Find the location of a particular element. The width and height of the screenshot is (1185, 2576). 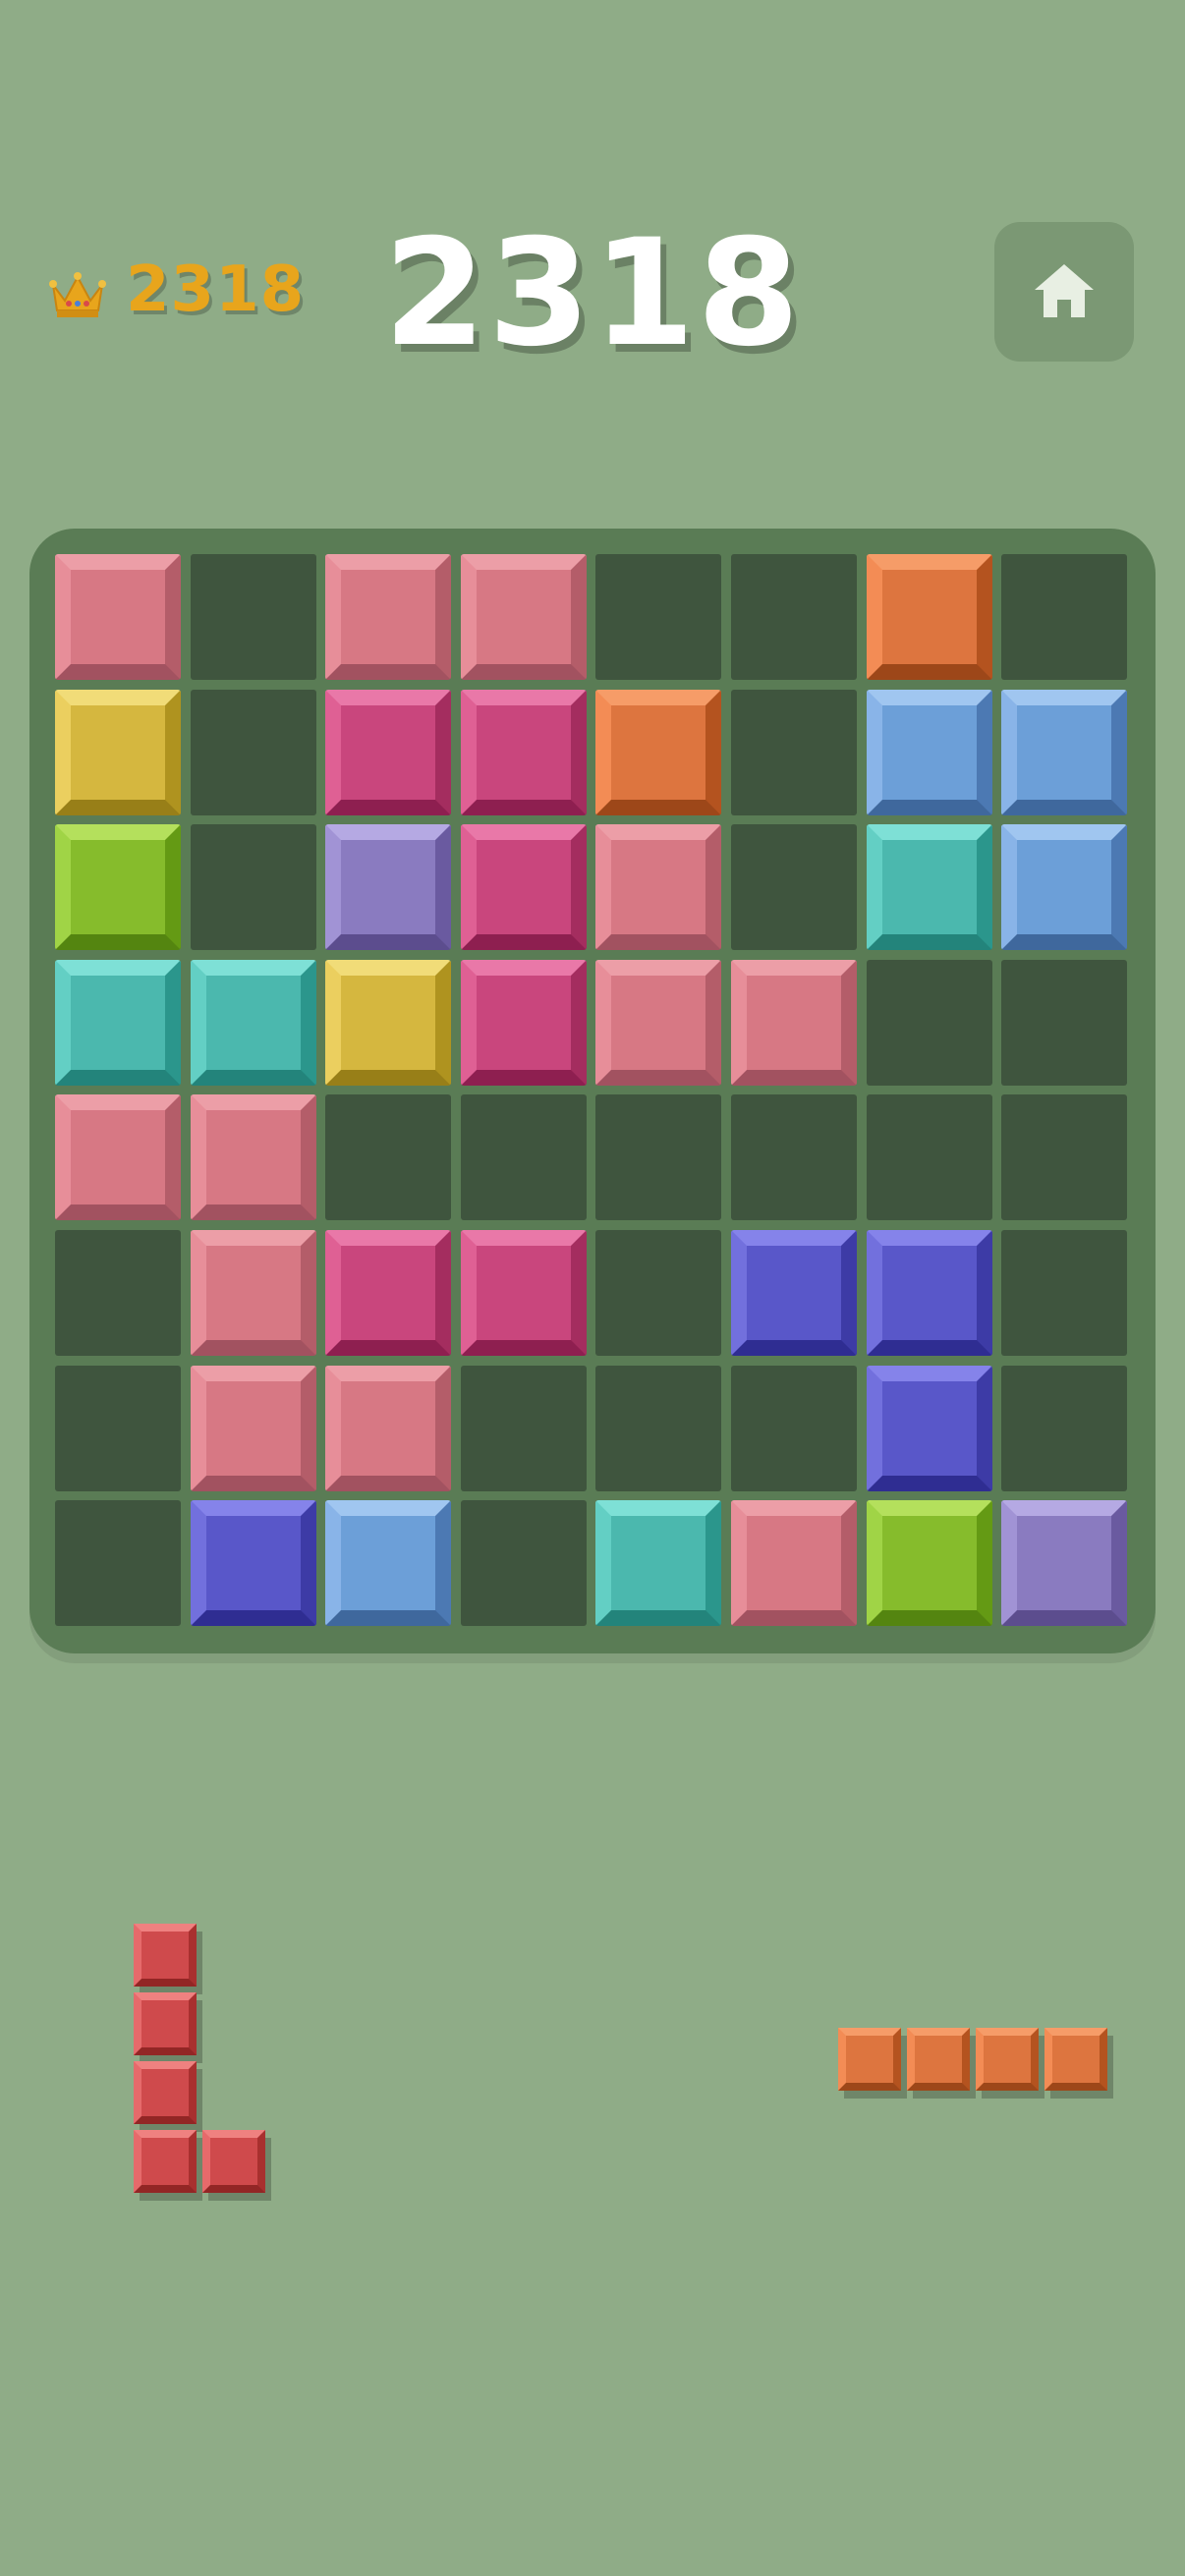

home-button is located at coordinates (1064, 292).